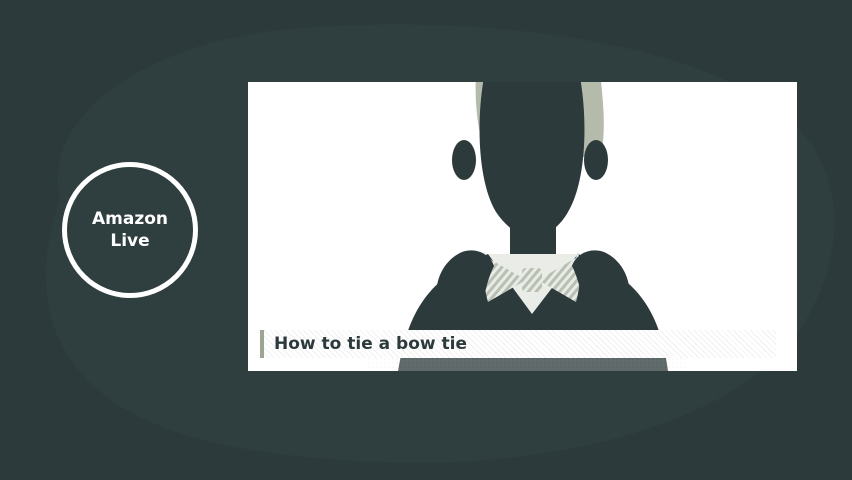 This screenshot has height=480, width=852. Describe the element at coordinates (371, 344) in the screenshot. I see `video-caption-title: How to tie a bow tie` at that location.